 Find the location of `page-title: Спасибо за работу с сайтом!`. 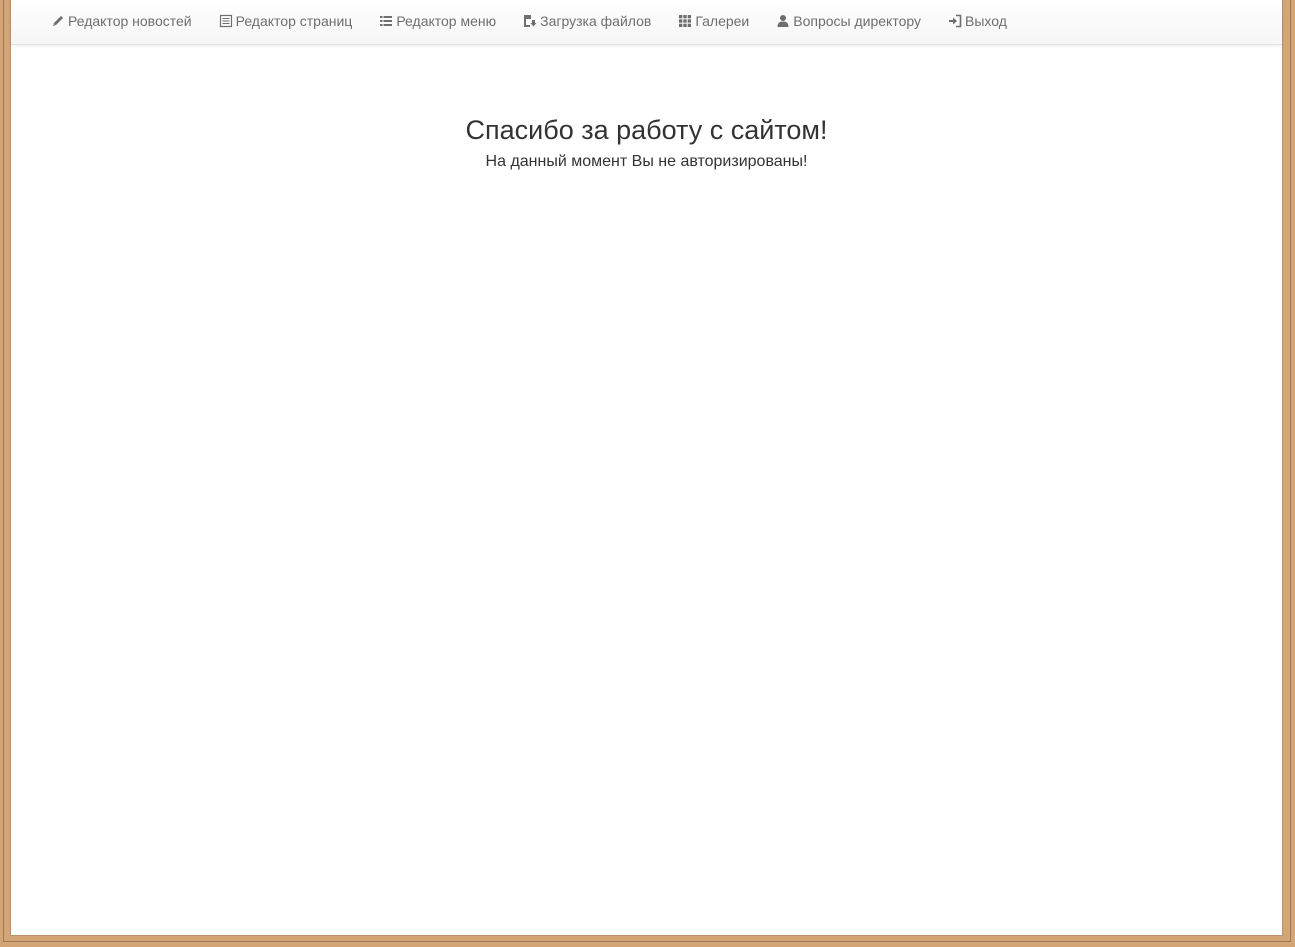

page-title: Спасибо за работу с сайтом! is located at coordinates (646, 130).